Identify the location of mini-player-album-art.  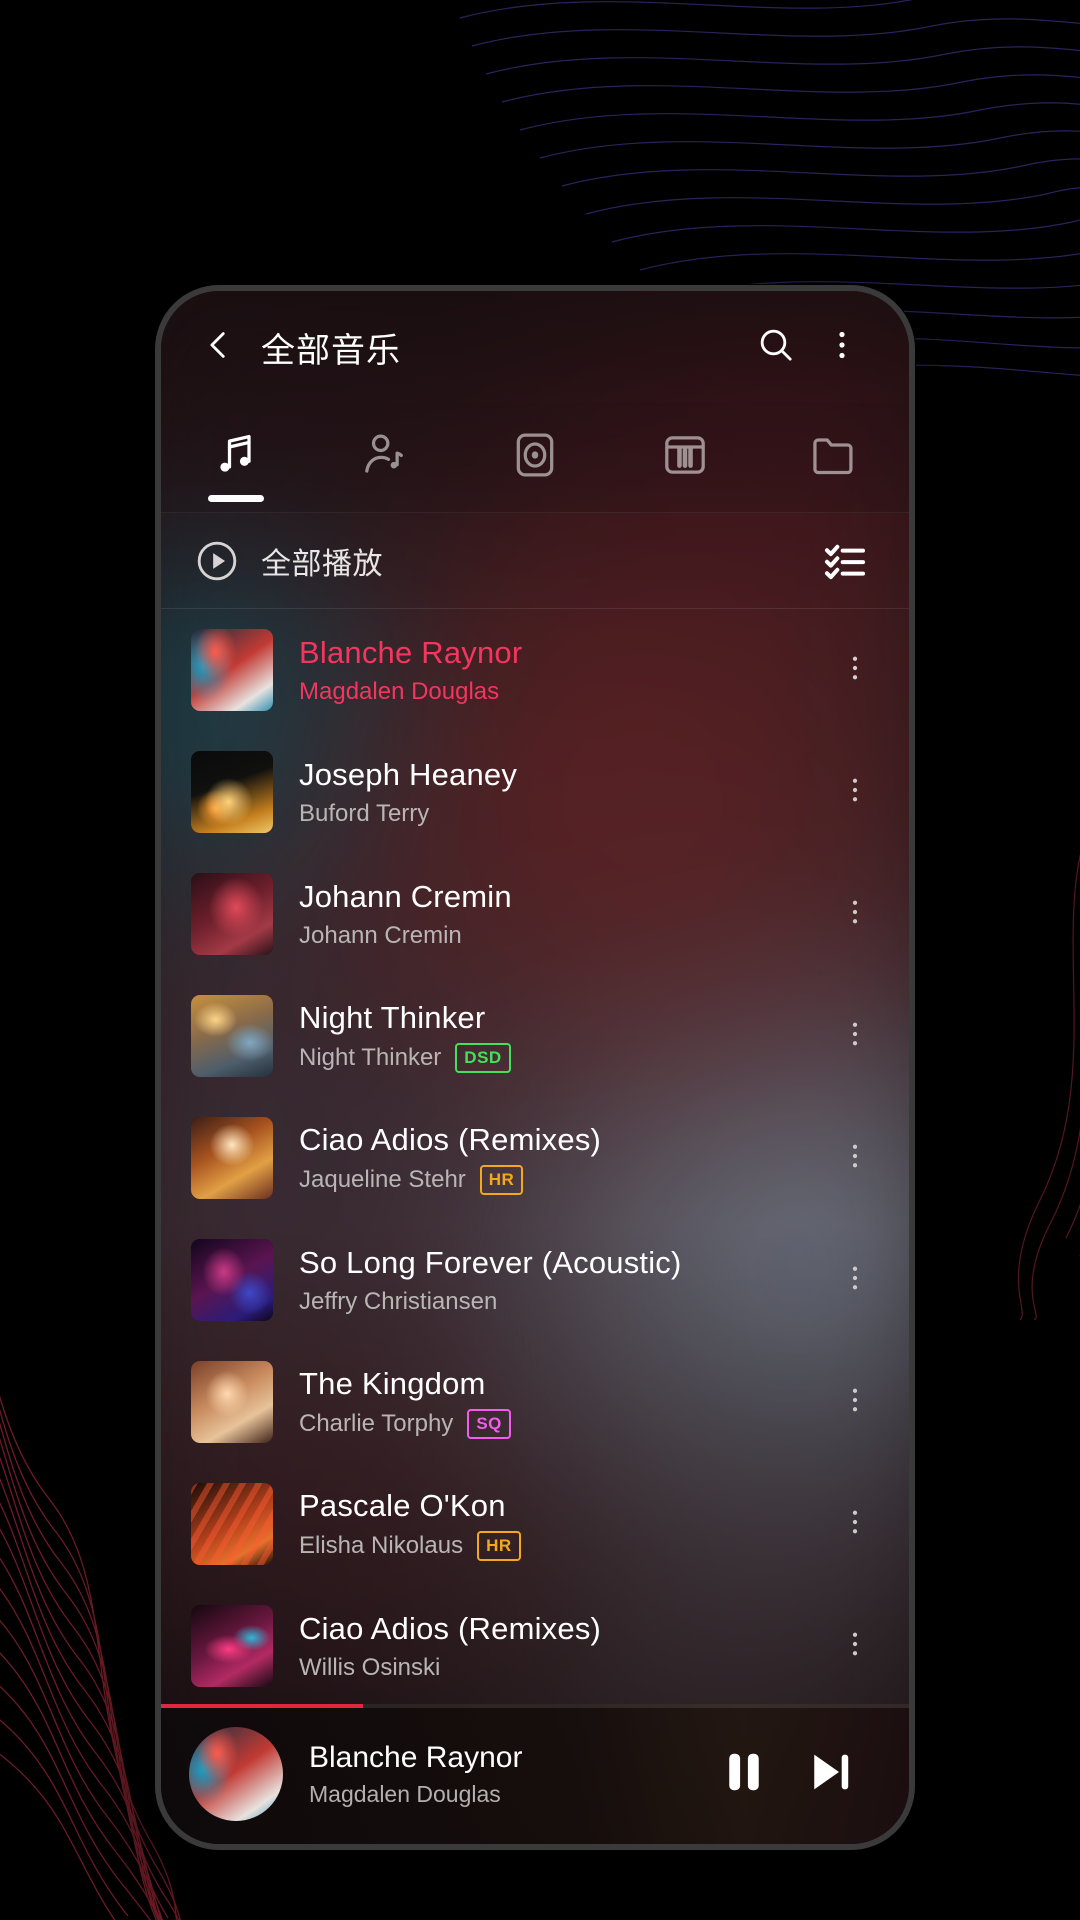
(236, 1774).